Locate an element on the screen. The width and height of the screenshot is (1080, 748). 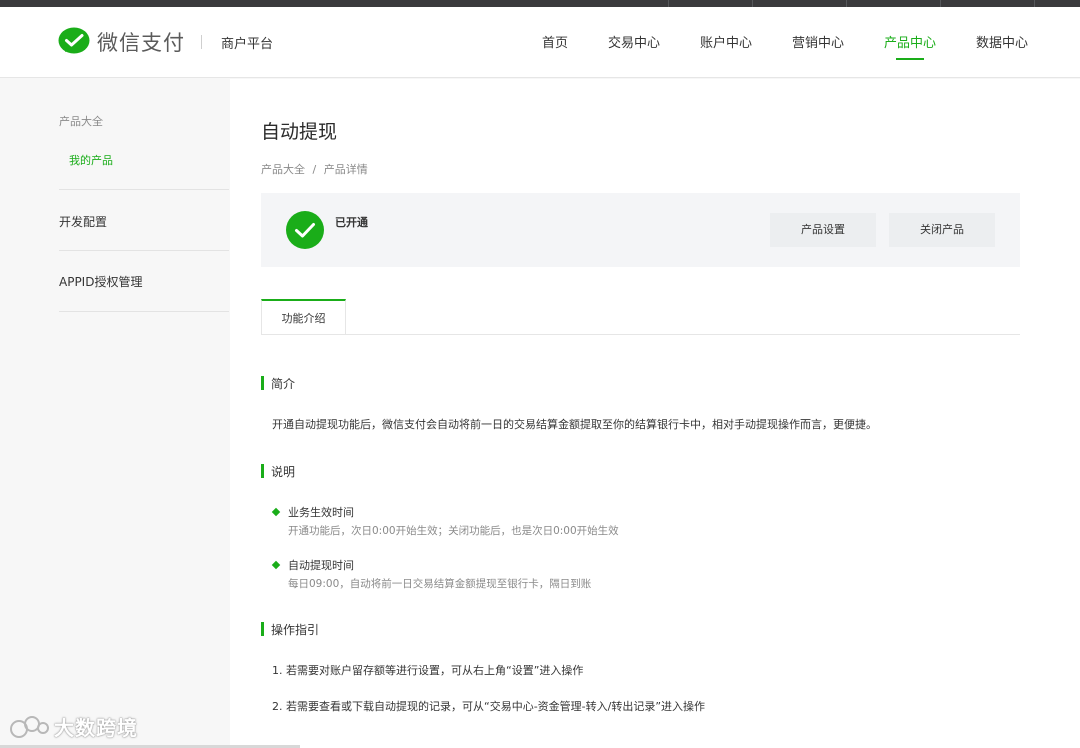
platform-name: 商户平台 is located at coordinates (247, 44).